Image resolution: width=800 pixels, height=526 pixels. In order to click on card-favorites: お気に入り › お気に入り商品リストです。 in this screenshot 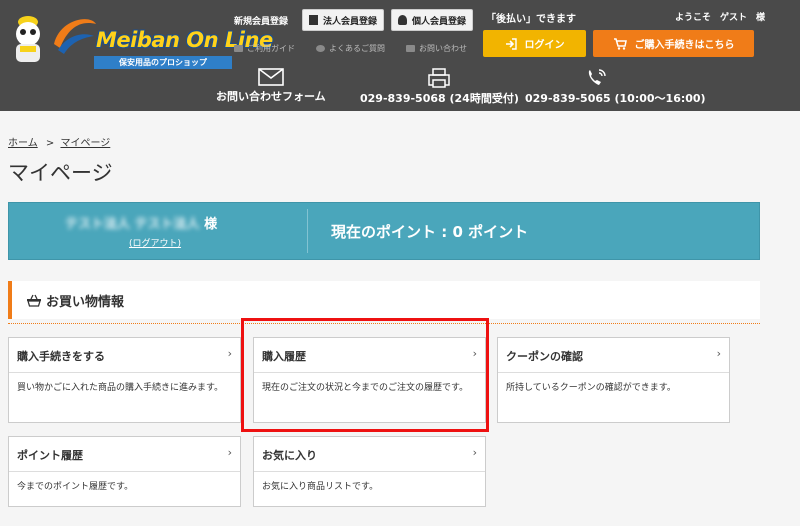, I will do `click(369, 471)`.